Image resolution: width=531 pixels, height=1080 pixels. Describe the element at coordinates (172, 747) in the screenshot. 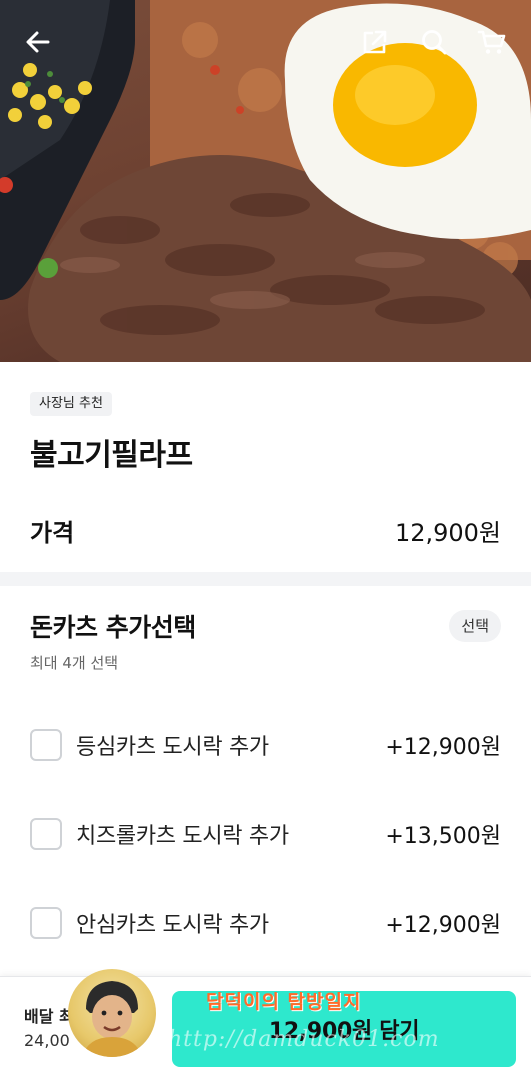

I see `option-name: 등심카츠 도시락 추가` at that location.